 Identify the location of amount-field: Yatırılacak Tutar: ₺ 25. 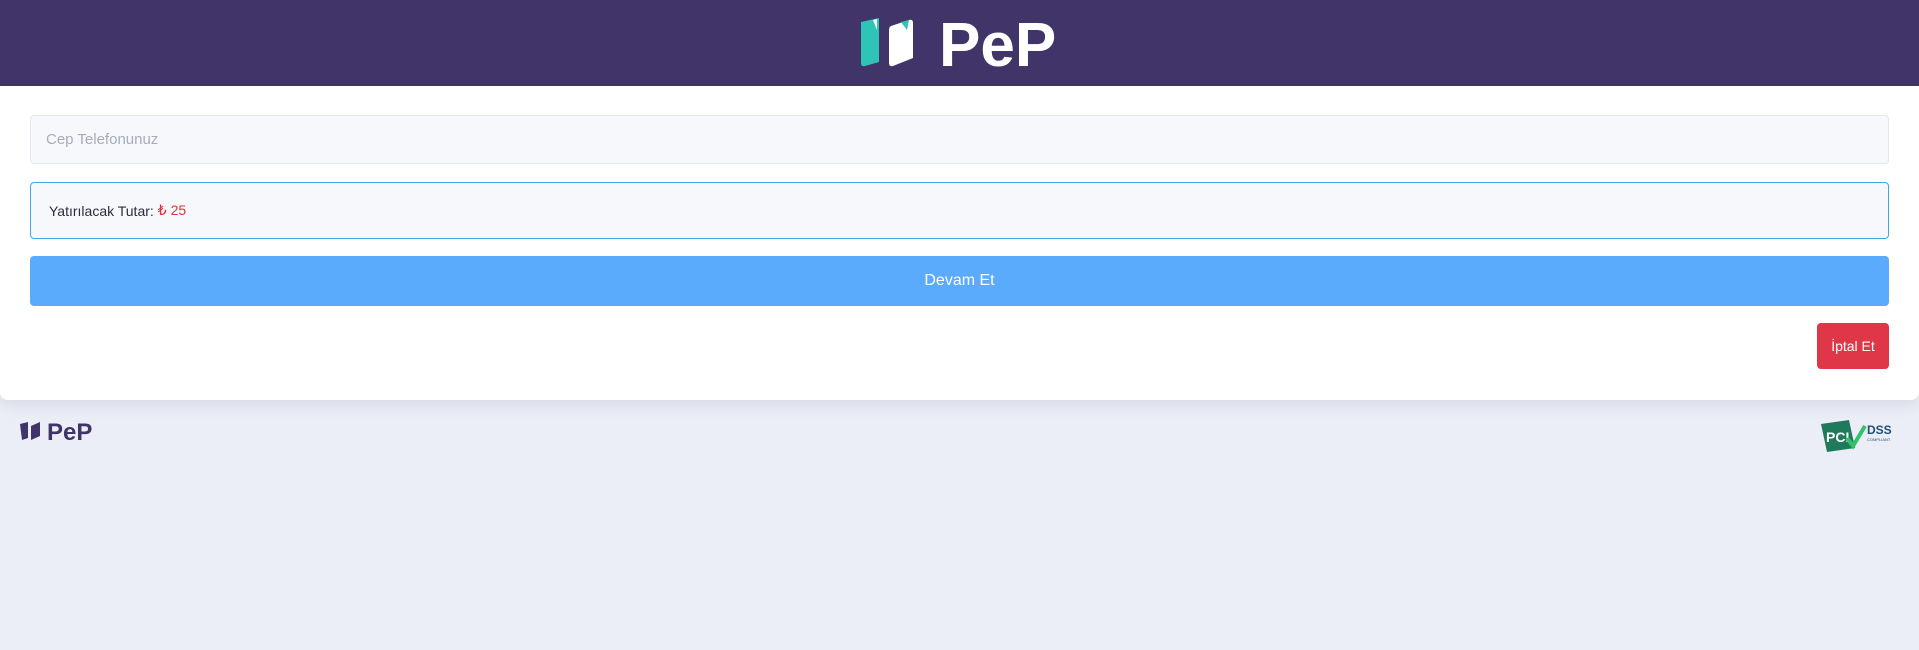
(959, 210).